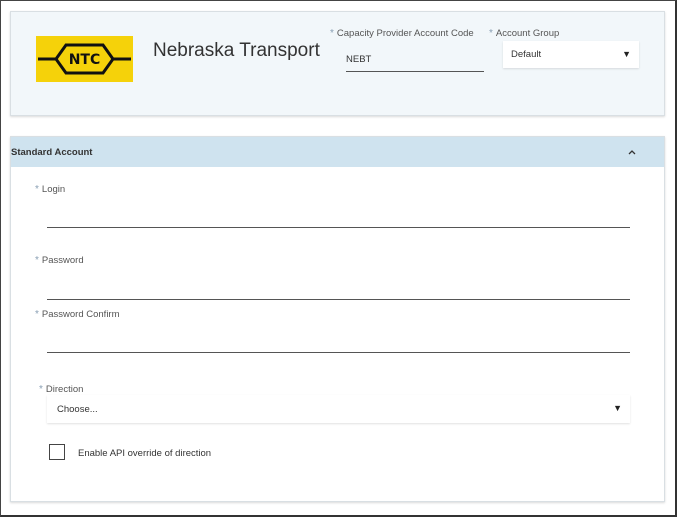  I want to click on password-input, so click(338, 299).